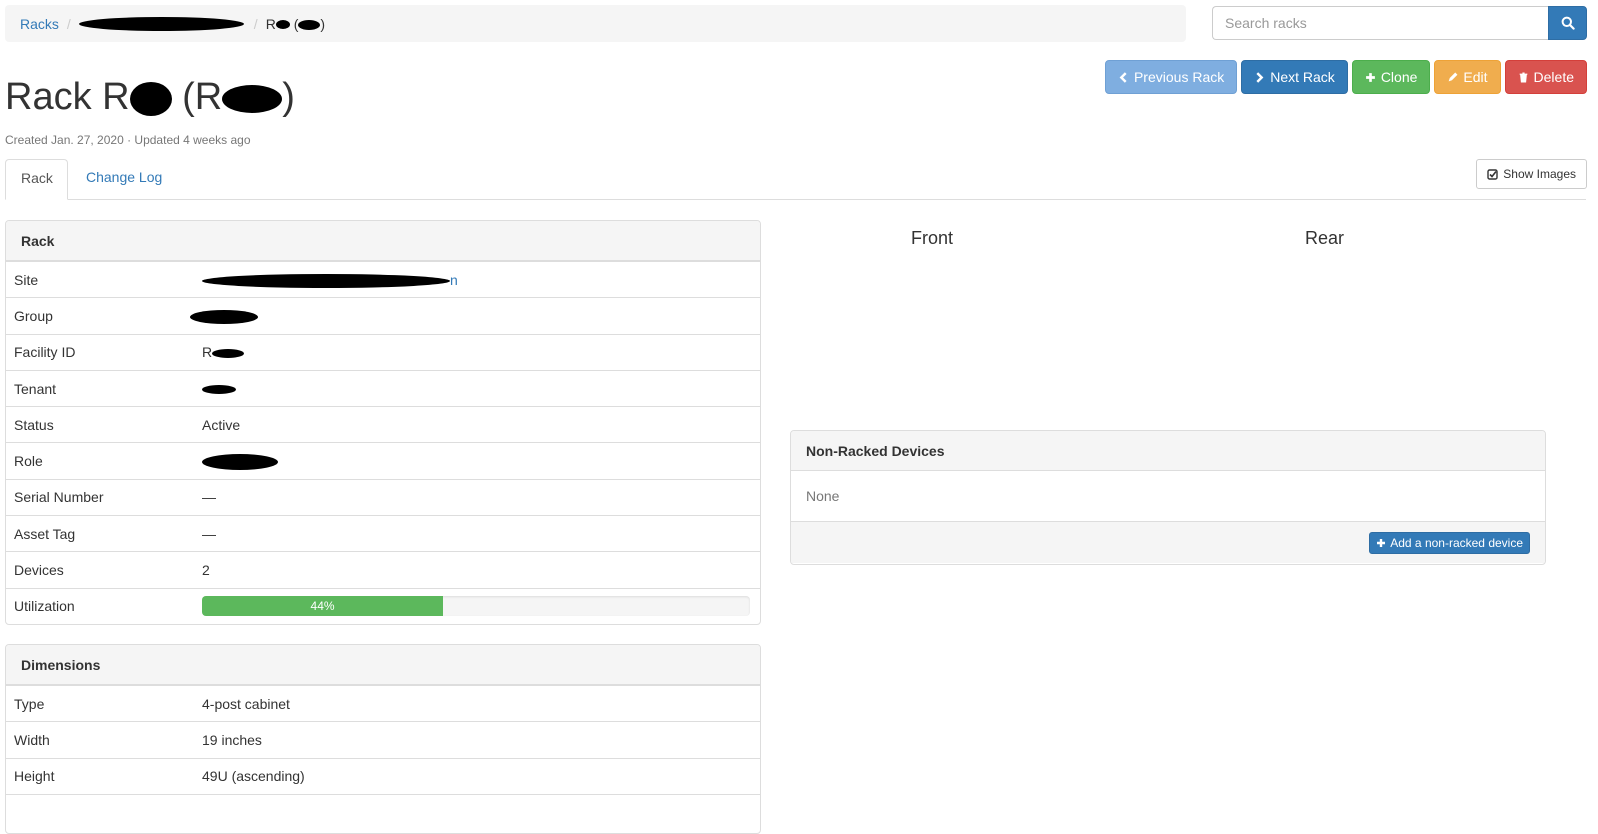 Image resolution: width=1598 pixels, height=834 pixels. Describe the element at coordinates (1399, 77) in the screenshot. I see `clone-label: Clone` at that location.